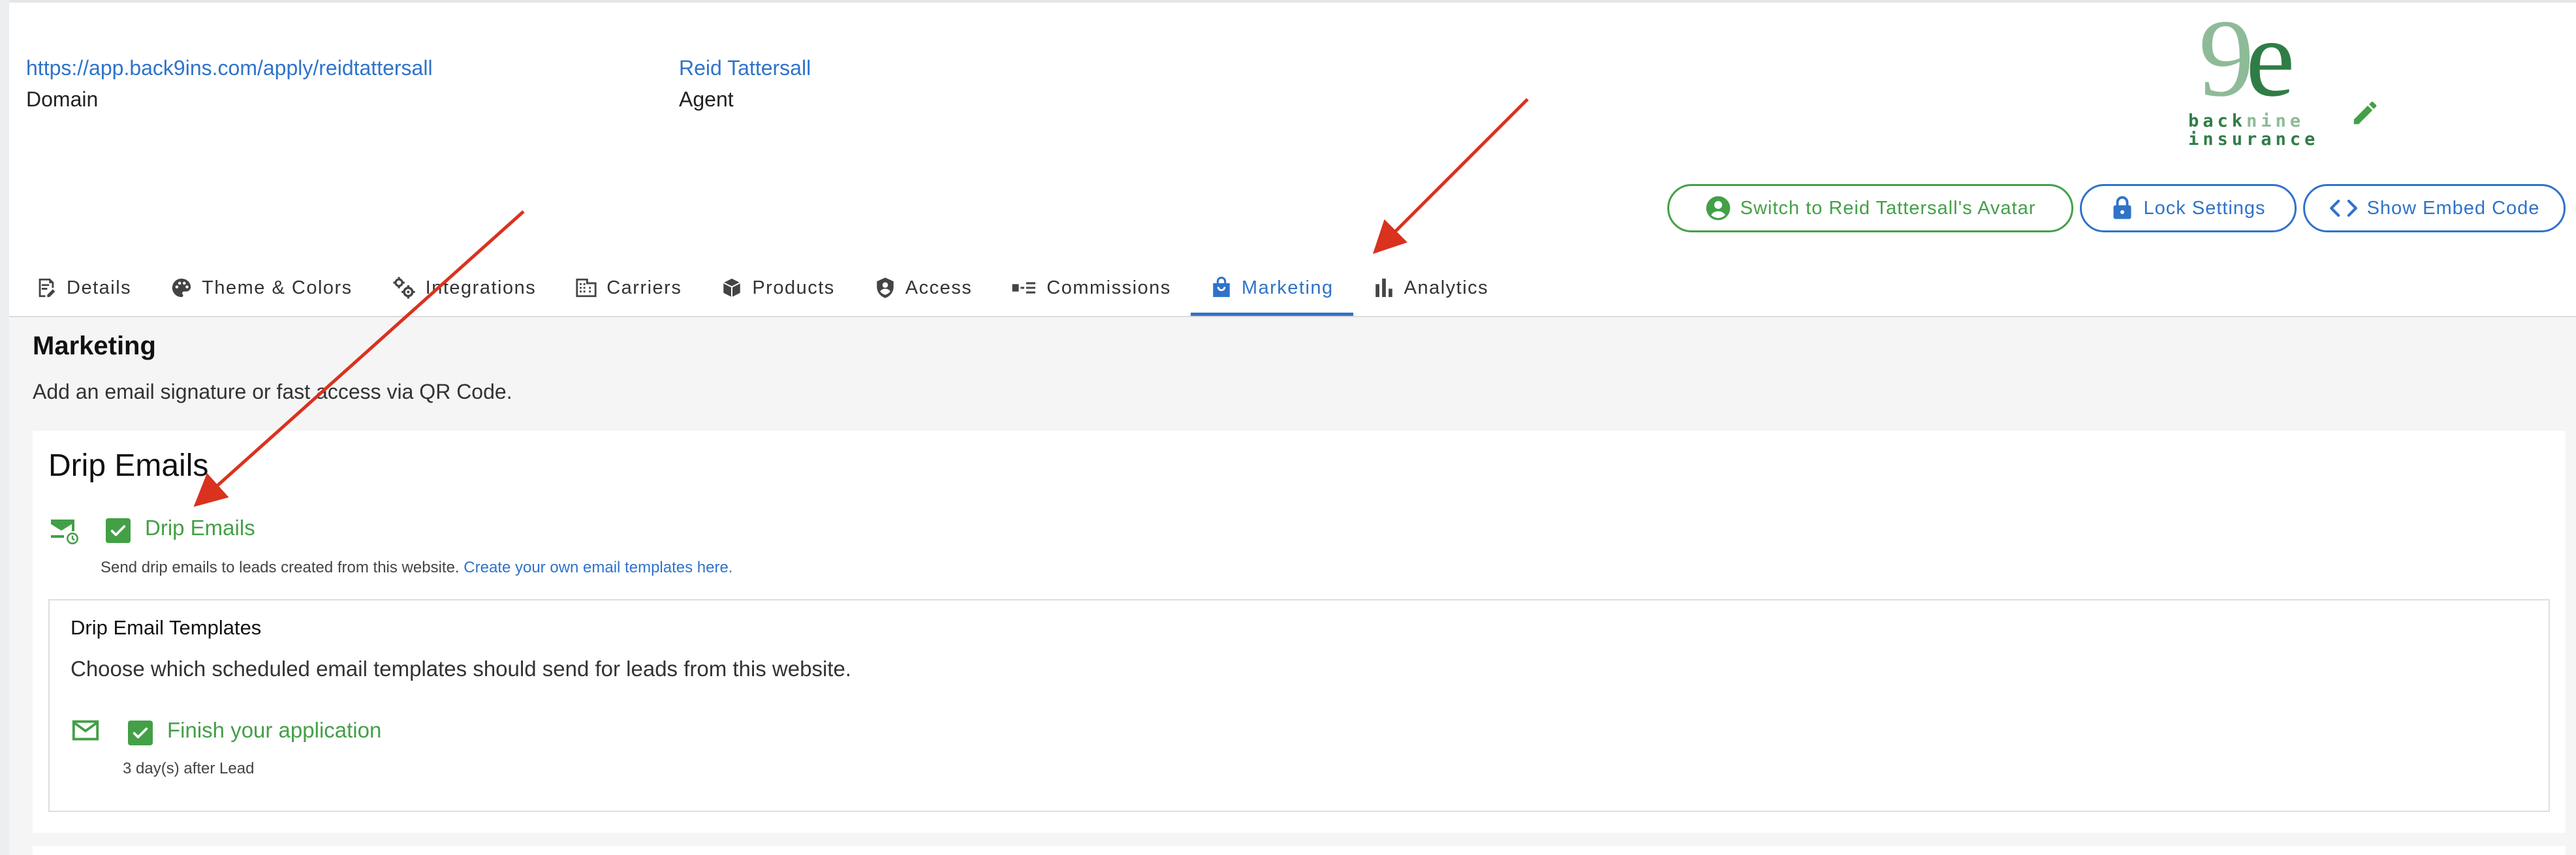 This screenshot has width=2576, height=855. I want to click on pencil-icon, so click(2365, 113).